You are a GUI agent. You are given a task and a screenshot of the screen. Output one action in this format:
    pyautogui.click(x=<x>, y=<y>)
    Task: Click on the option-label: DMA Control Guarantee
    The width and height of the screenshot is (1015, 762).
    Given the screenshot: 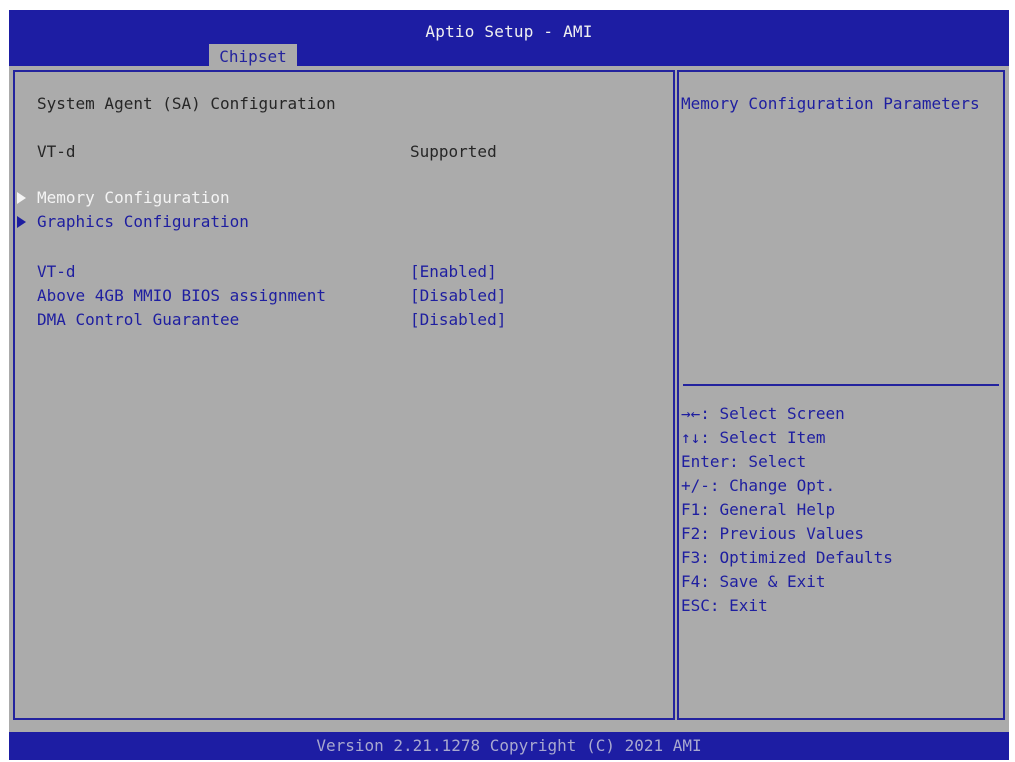 What is the action you would take?
    pyautogui.click(x=138, y=319)
    